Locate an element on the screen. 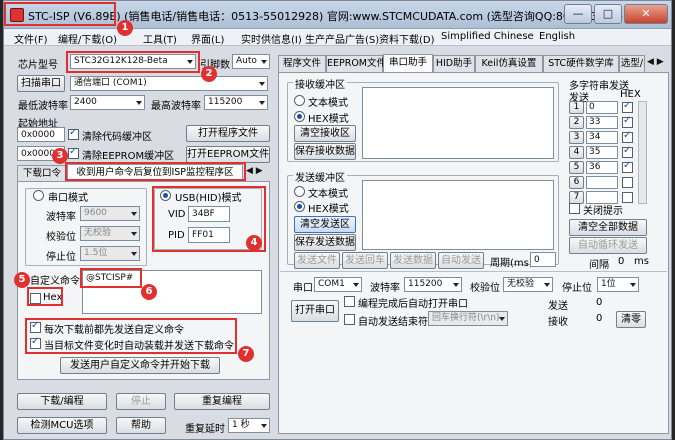 This screenshot has height=440, width=675. rx-clear-button: 清空接收区 is located at coordinates (325, 133).